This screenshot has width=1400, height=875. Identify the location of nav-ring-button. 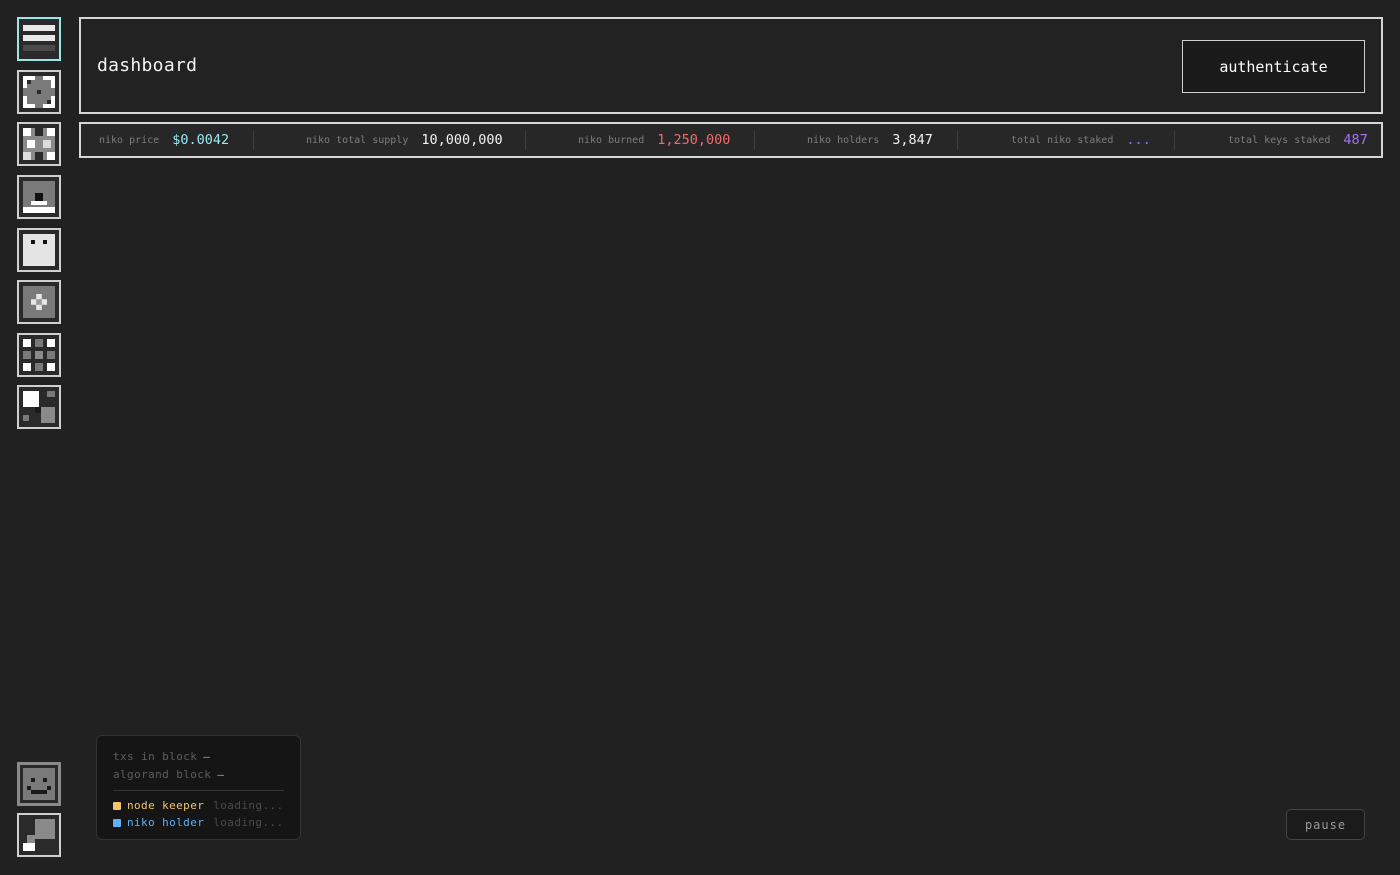
(39, 355).